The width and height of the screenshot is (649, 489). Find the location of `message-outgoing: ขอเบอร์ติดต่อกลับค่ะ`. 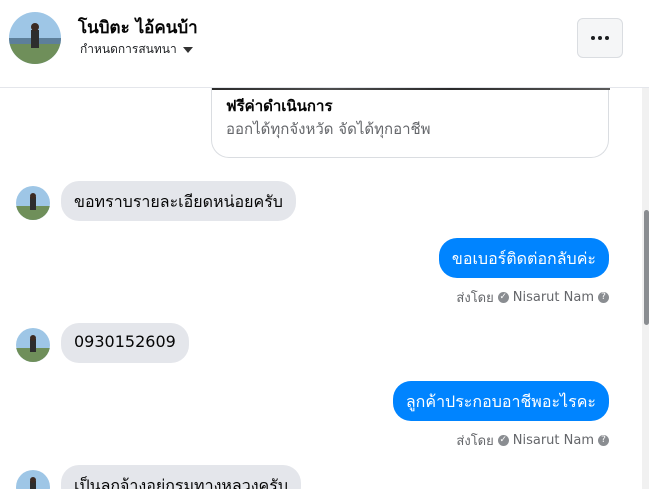

message-outgoing: ขอเบอร์ติดต่อกลับค่ะ is located at coordinates (523, 258).